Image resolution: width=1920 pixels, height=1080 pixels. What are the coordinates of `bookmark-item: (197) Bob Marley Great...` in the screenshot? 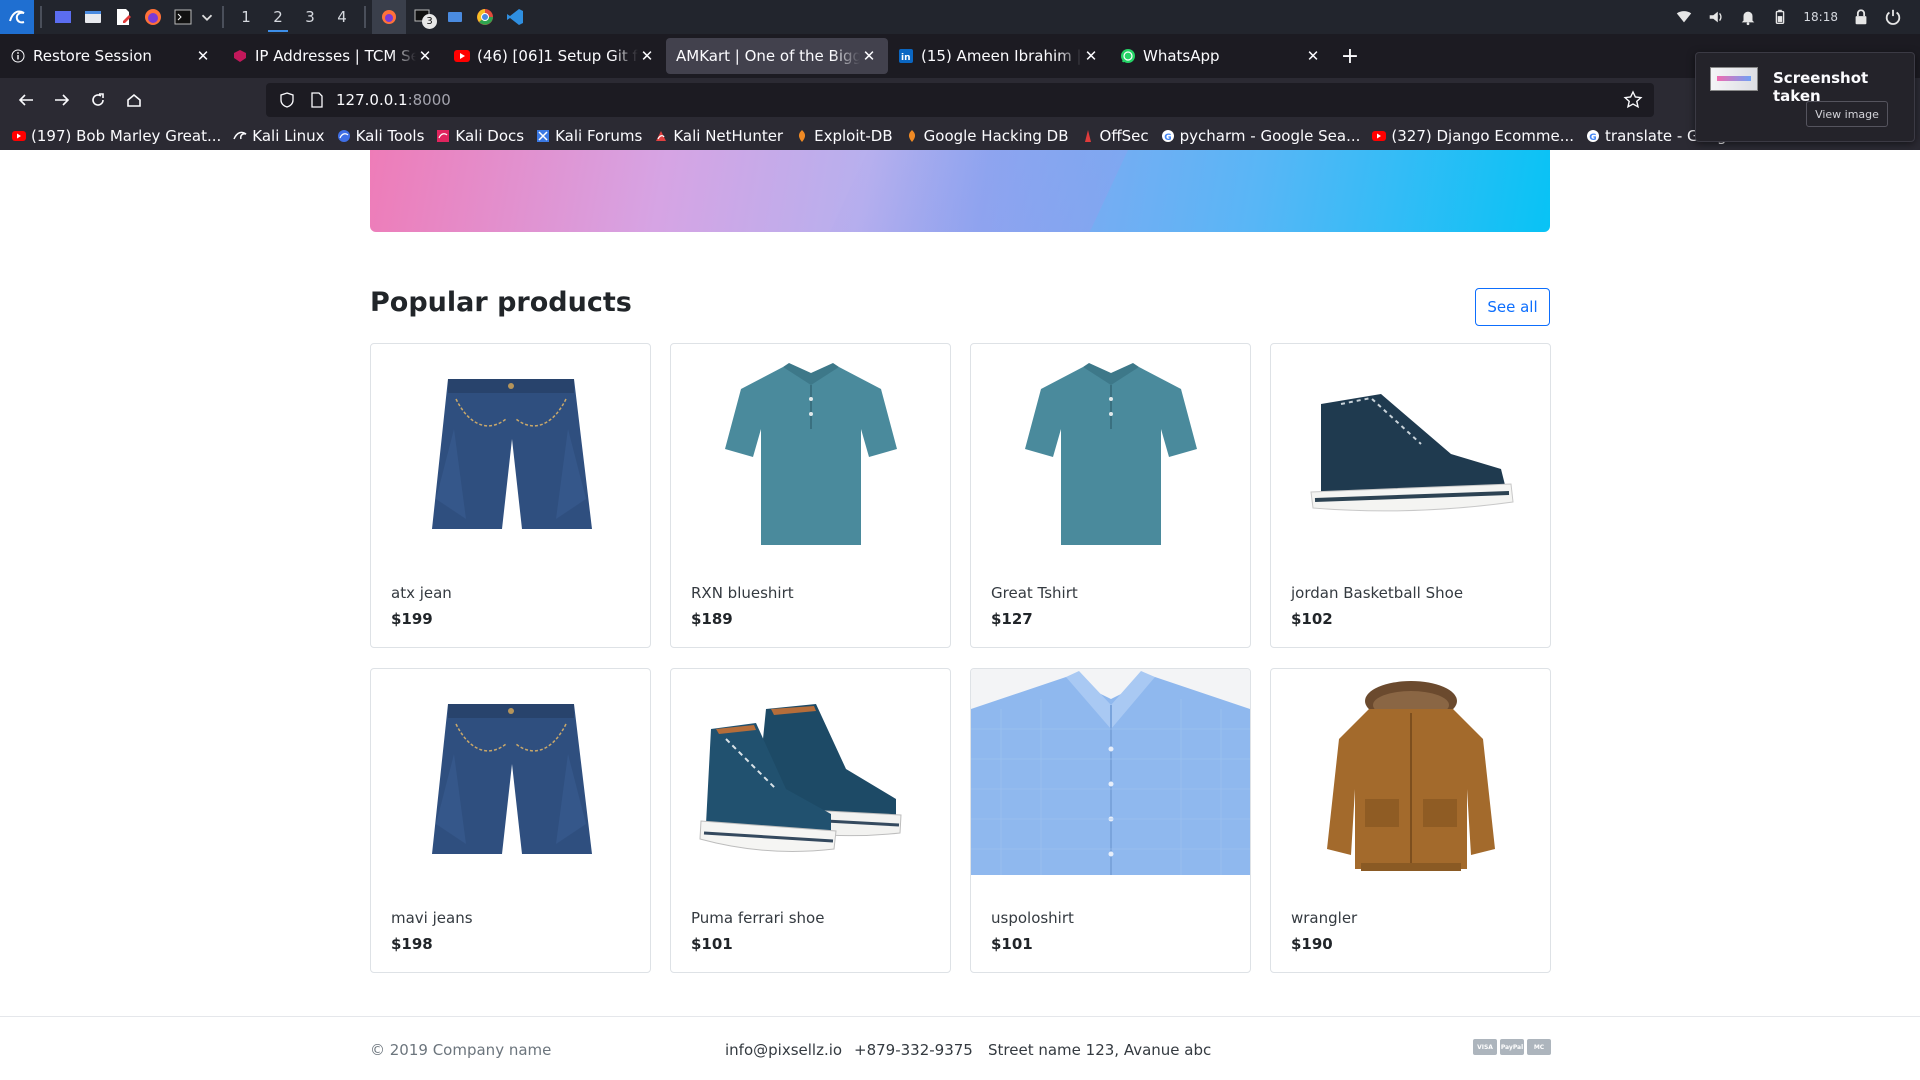 It's located at (116, 136).